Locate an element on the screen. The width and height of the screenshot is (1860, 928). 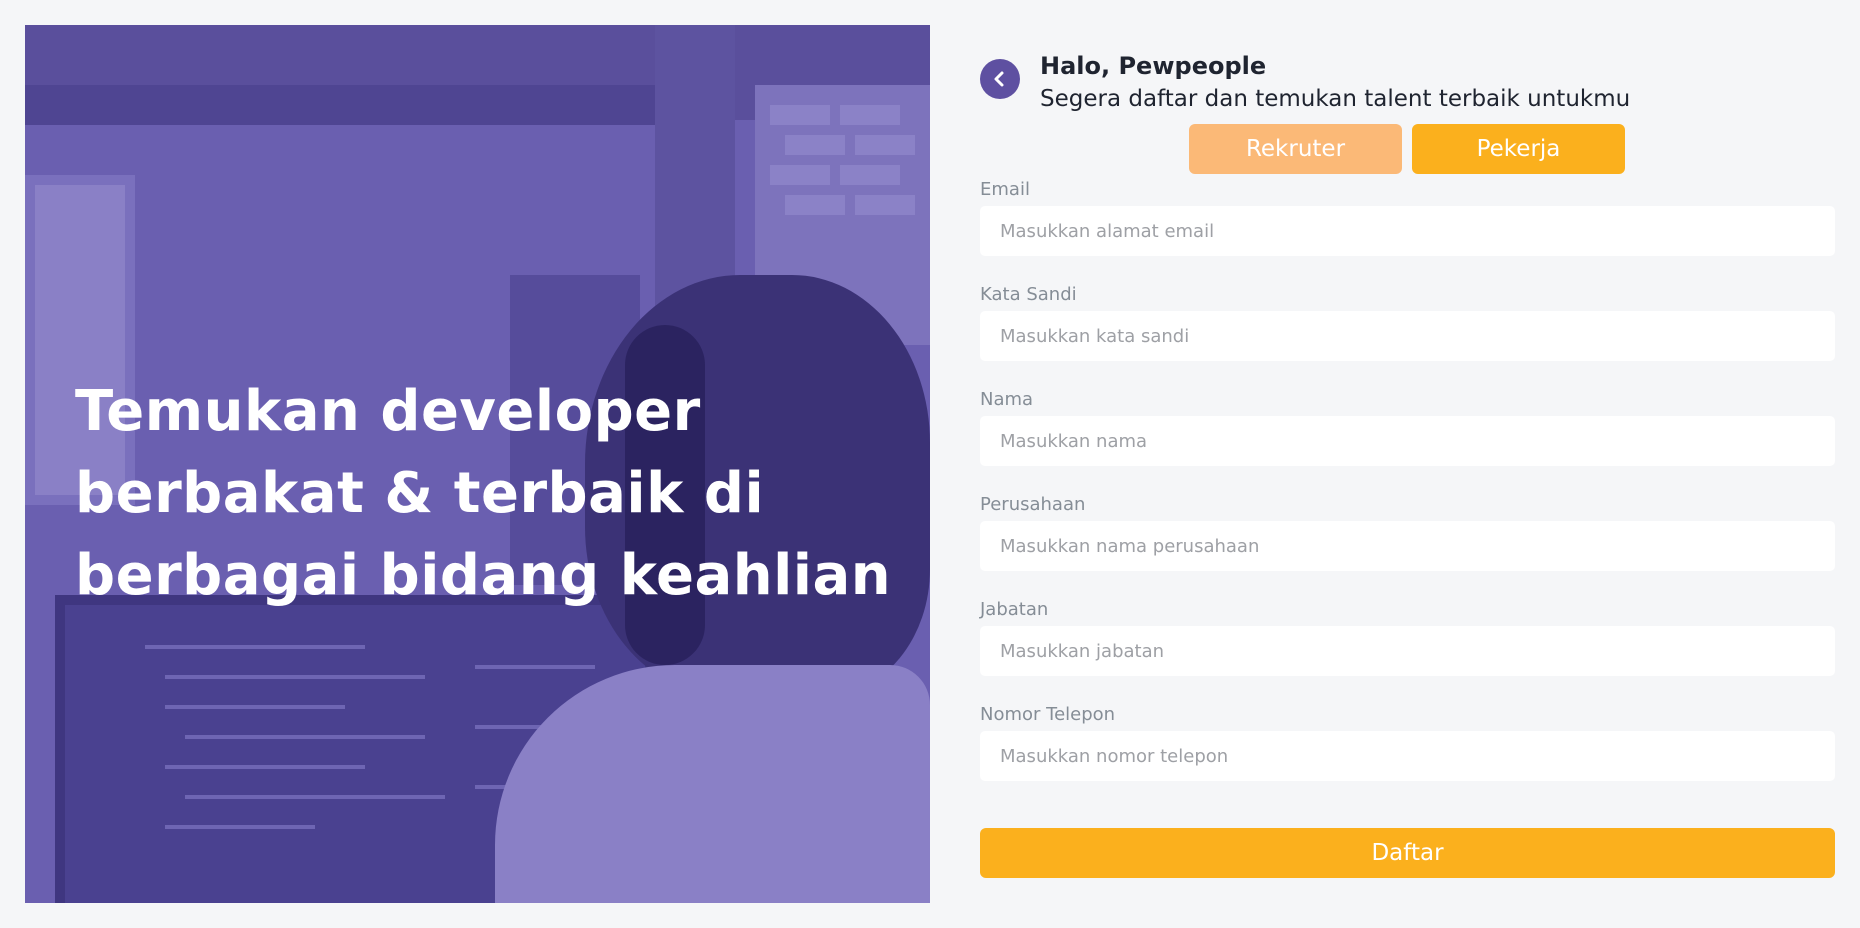
email-field-group: Email is located at coordinates (1407, 217).